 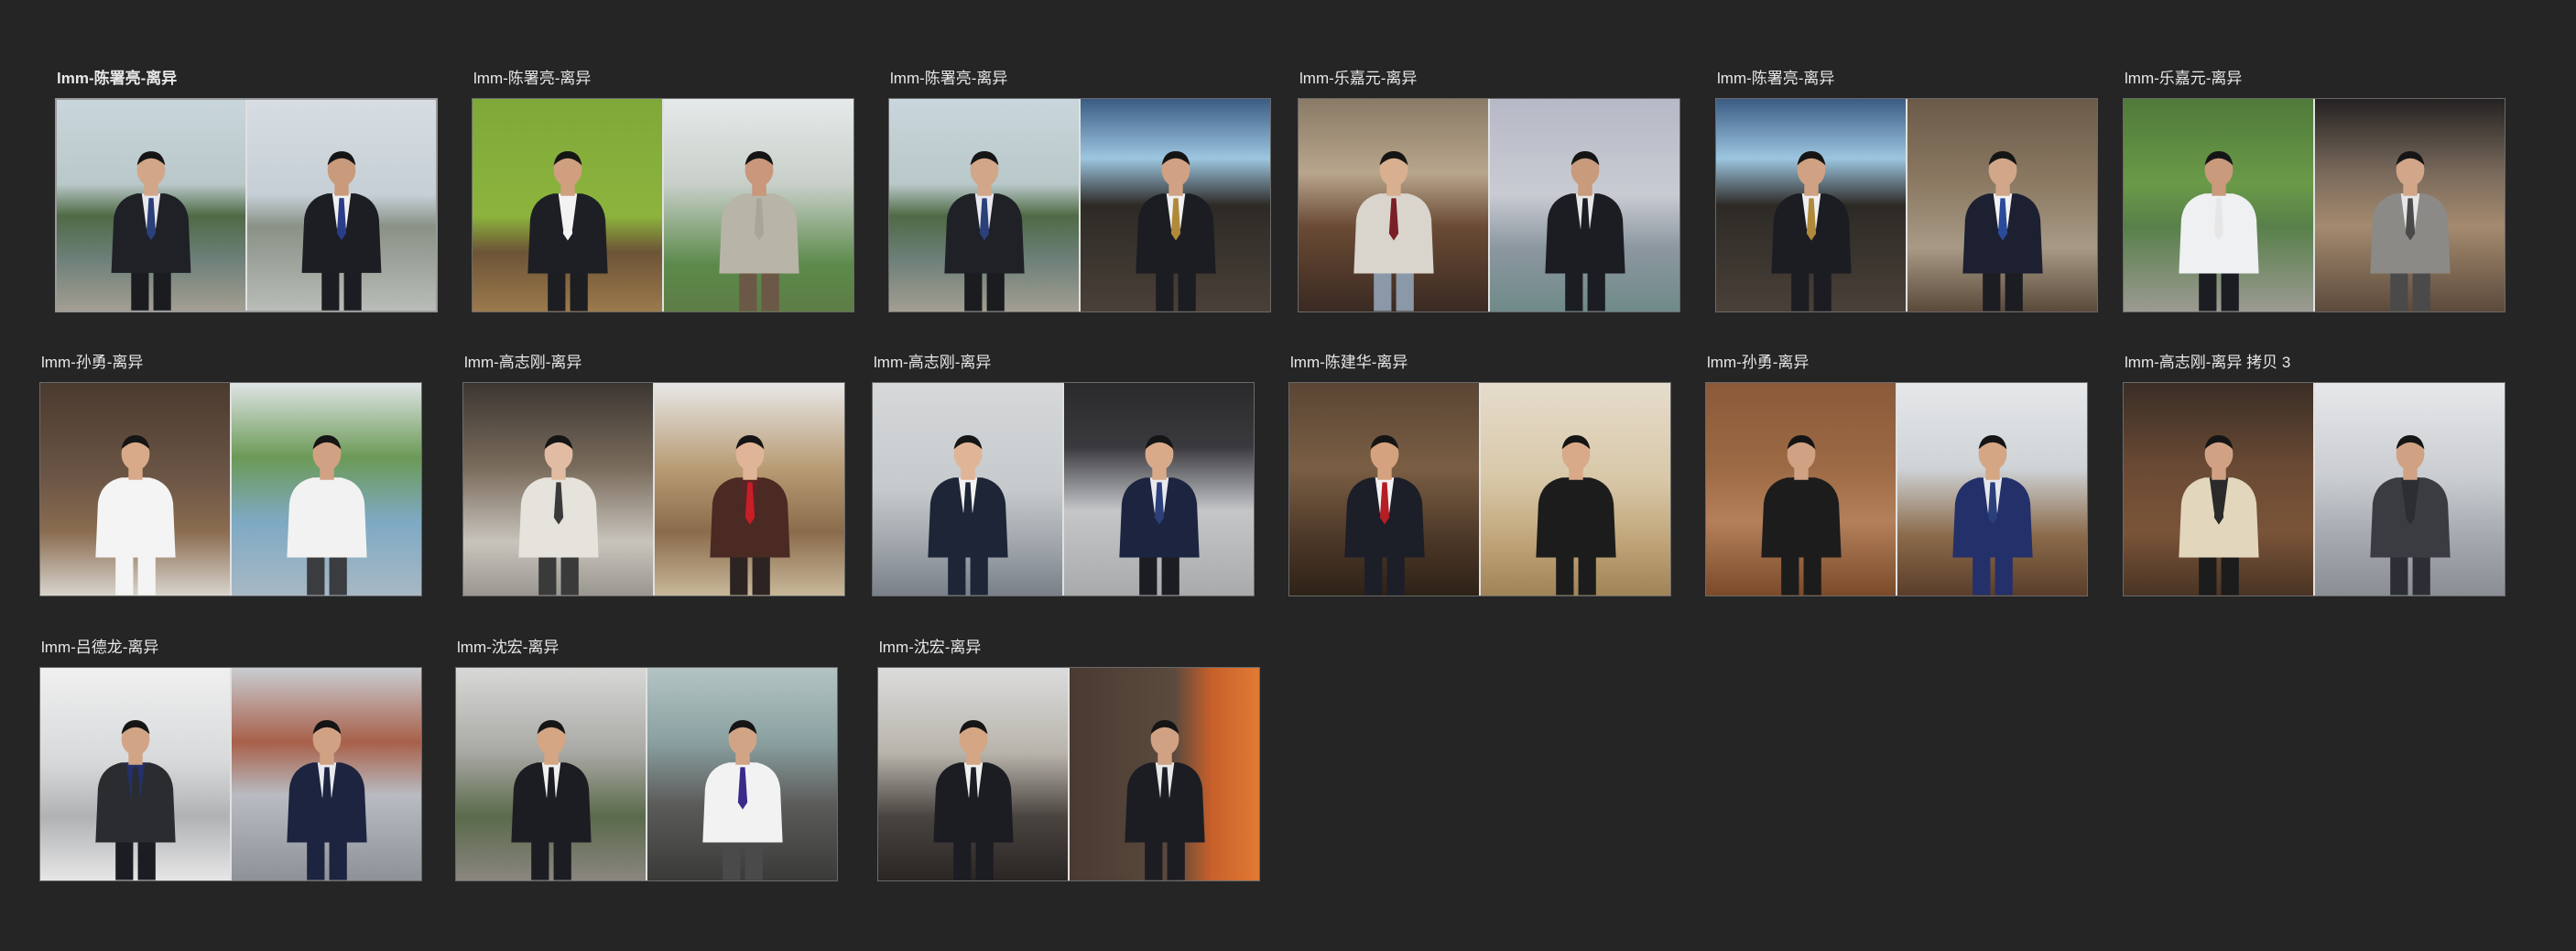 I want to click on thumbnail-filename: lmm-吕德龙-离异, so click(x=99, y=648).